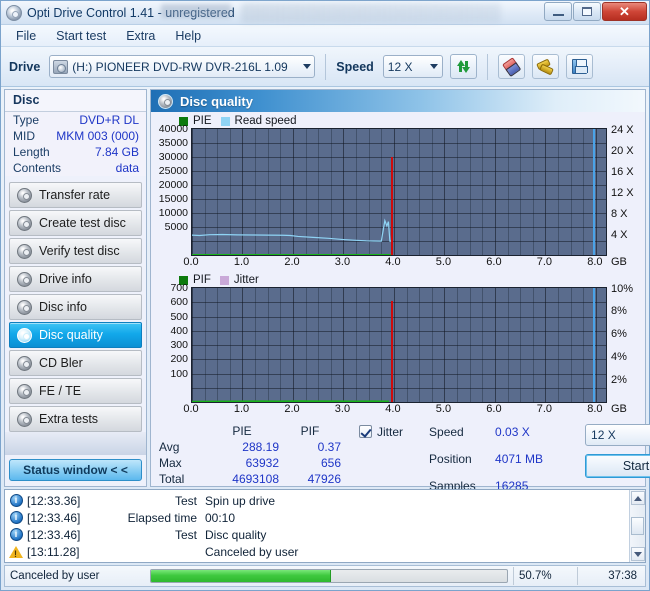 The width and height of the screenshot is (650, 591). Describe the element at coordinates (182, 66) in the screenshot. I see `drive-select: (H:) PIONEER DVD-RW DVR-216L 1.09` at that location.